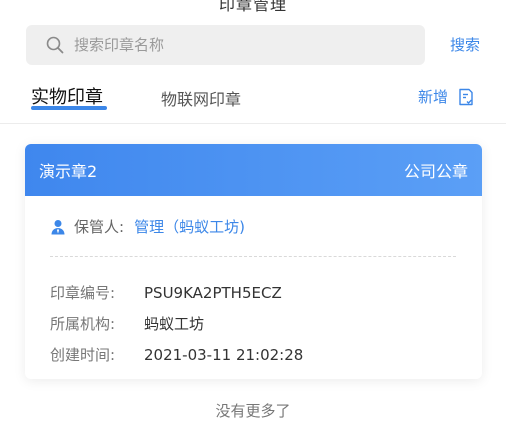  What do you see at coordinates (466, 97) in the screenshot?
I see `add-document-icon` at bounding box center [466, 97].